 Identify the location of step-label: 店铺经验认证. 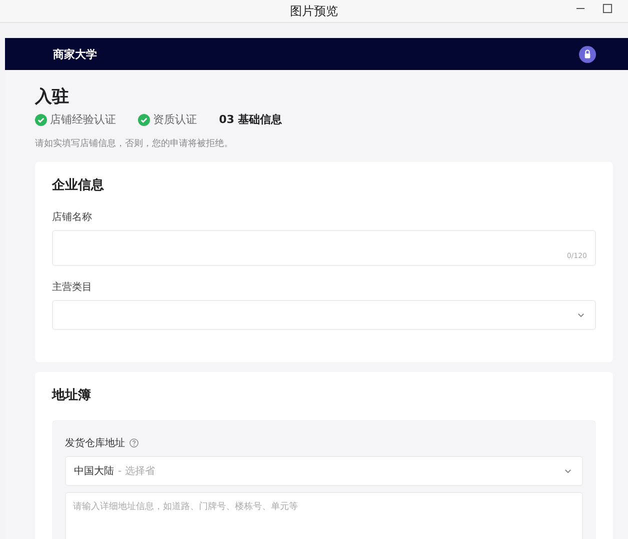
(83, 119).